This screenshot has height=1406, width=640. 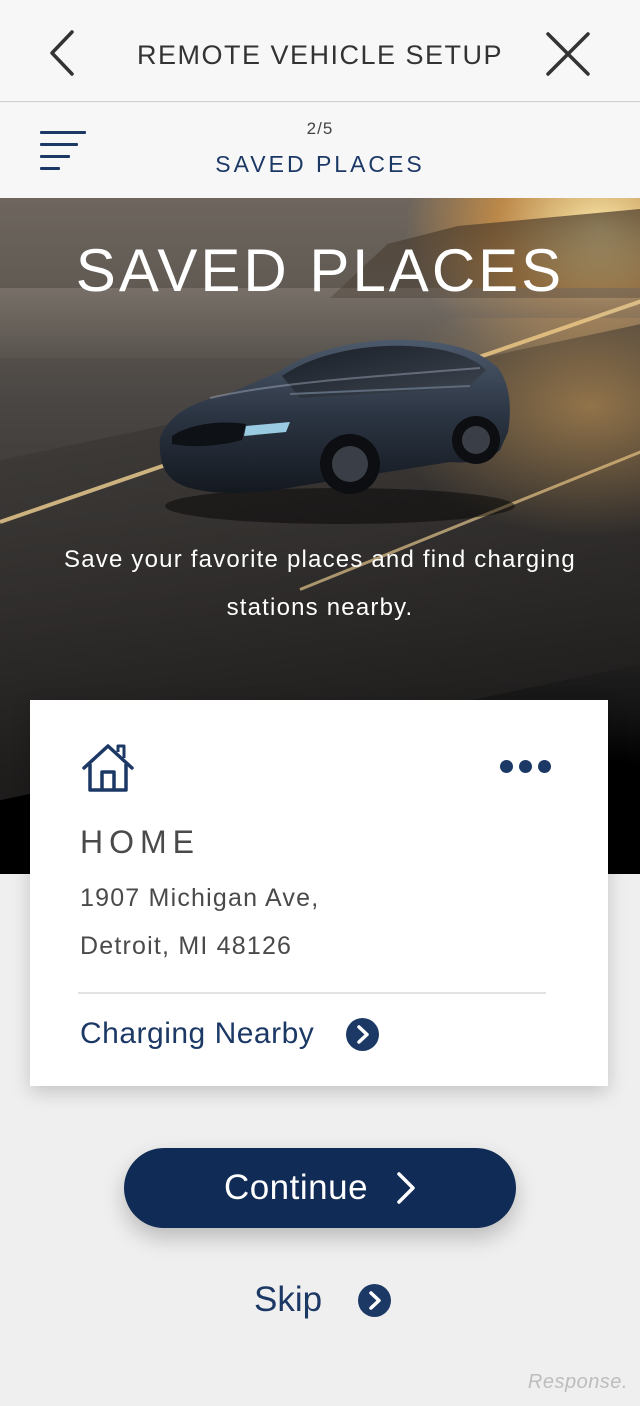 What do you see at coordinates (200, 898) in the screenshot?
I see `address-line-1: 1907 Michigan Ave,` at bounding box center [200, 898].